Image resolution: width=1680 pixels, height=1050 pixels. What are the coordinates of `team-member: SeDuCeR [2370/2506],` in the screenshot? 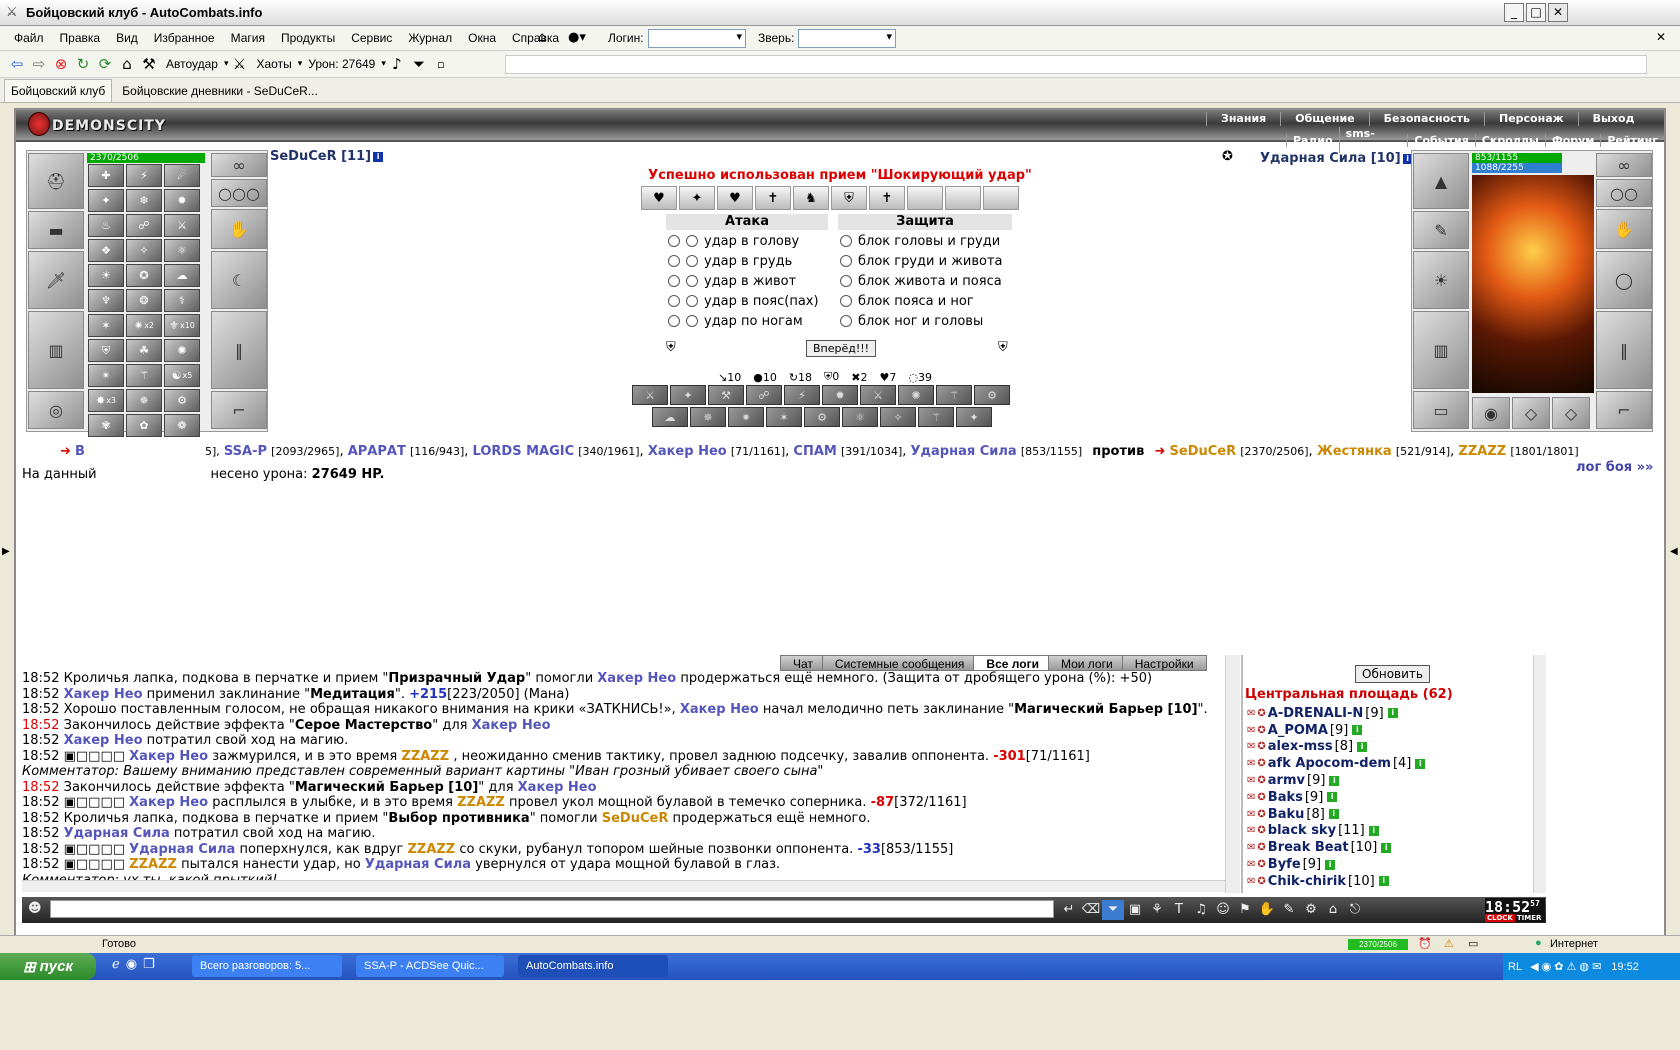 It's located at (1243, 451).